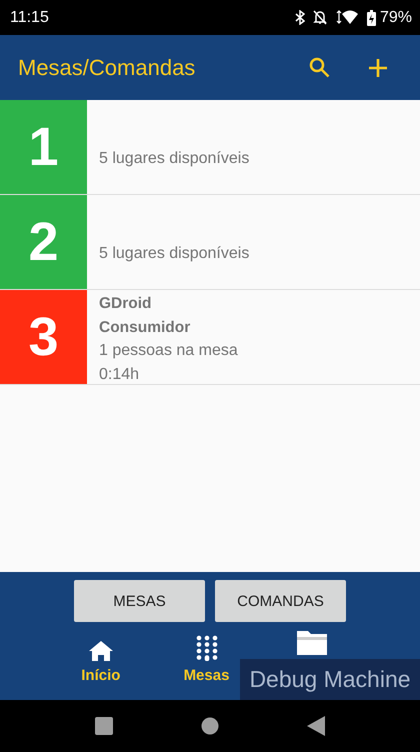 The width and height of the screenshot is (420, 752). What do you see at coordinates (330, 679) in the screenshot?
I see `debug-overlay: Debug Machine` at bounding box center [330, 679].